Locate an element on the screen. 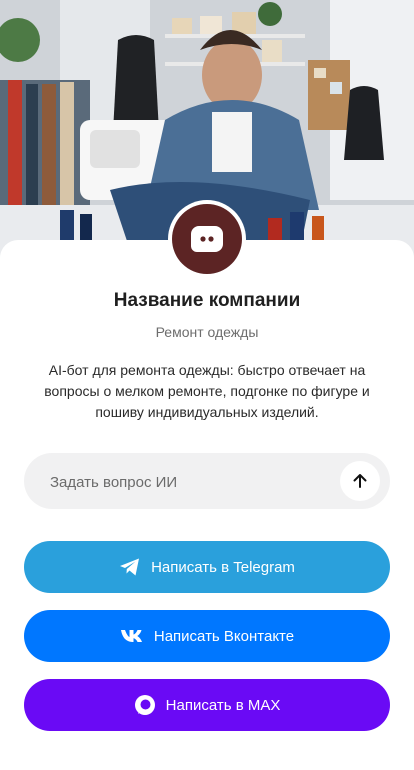  vk-button-label: Написать Вконтакте is located at coordinates (224, 636).